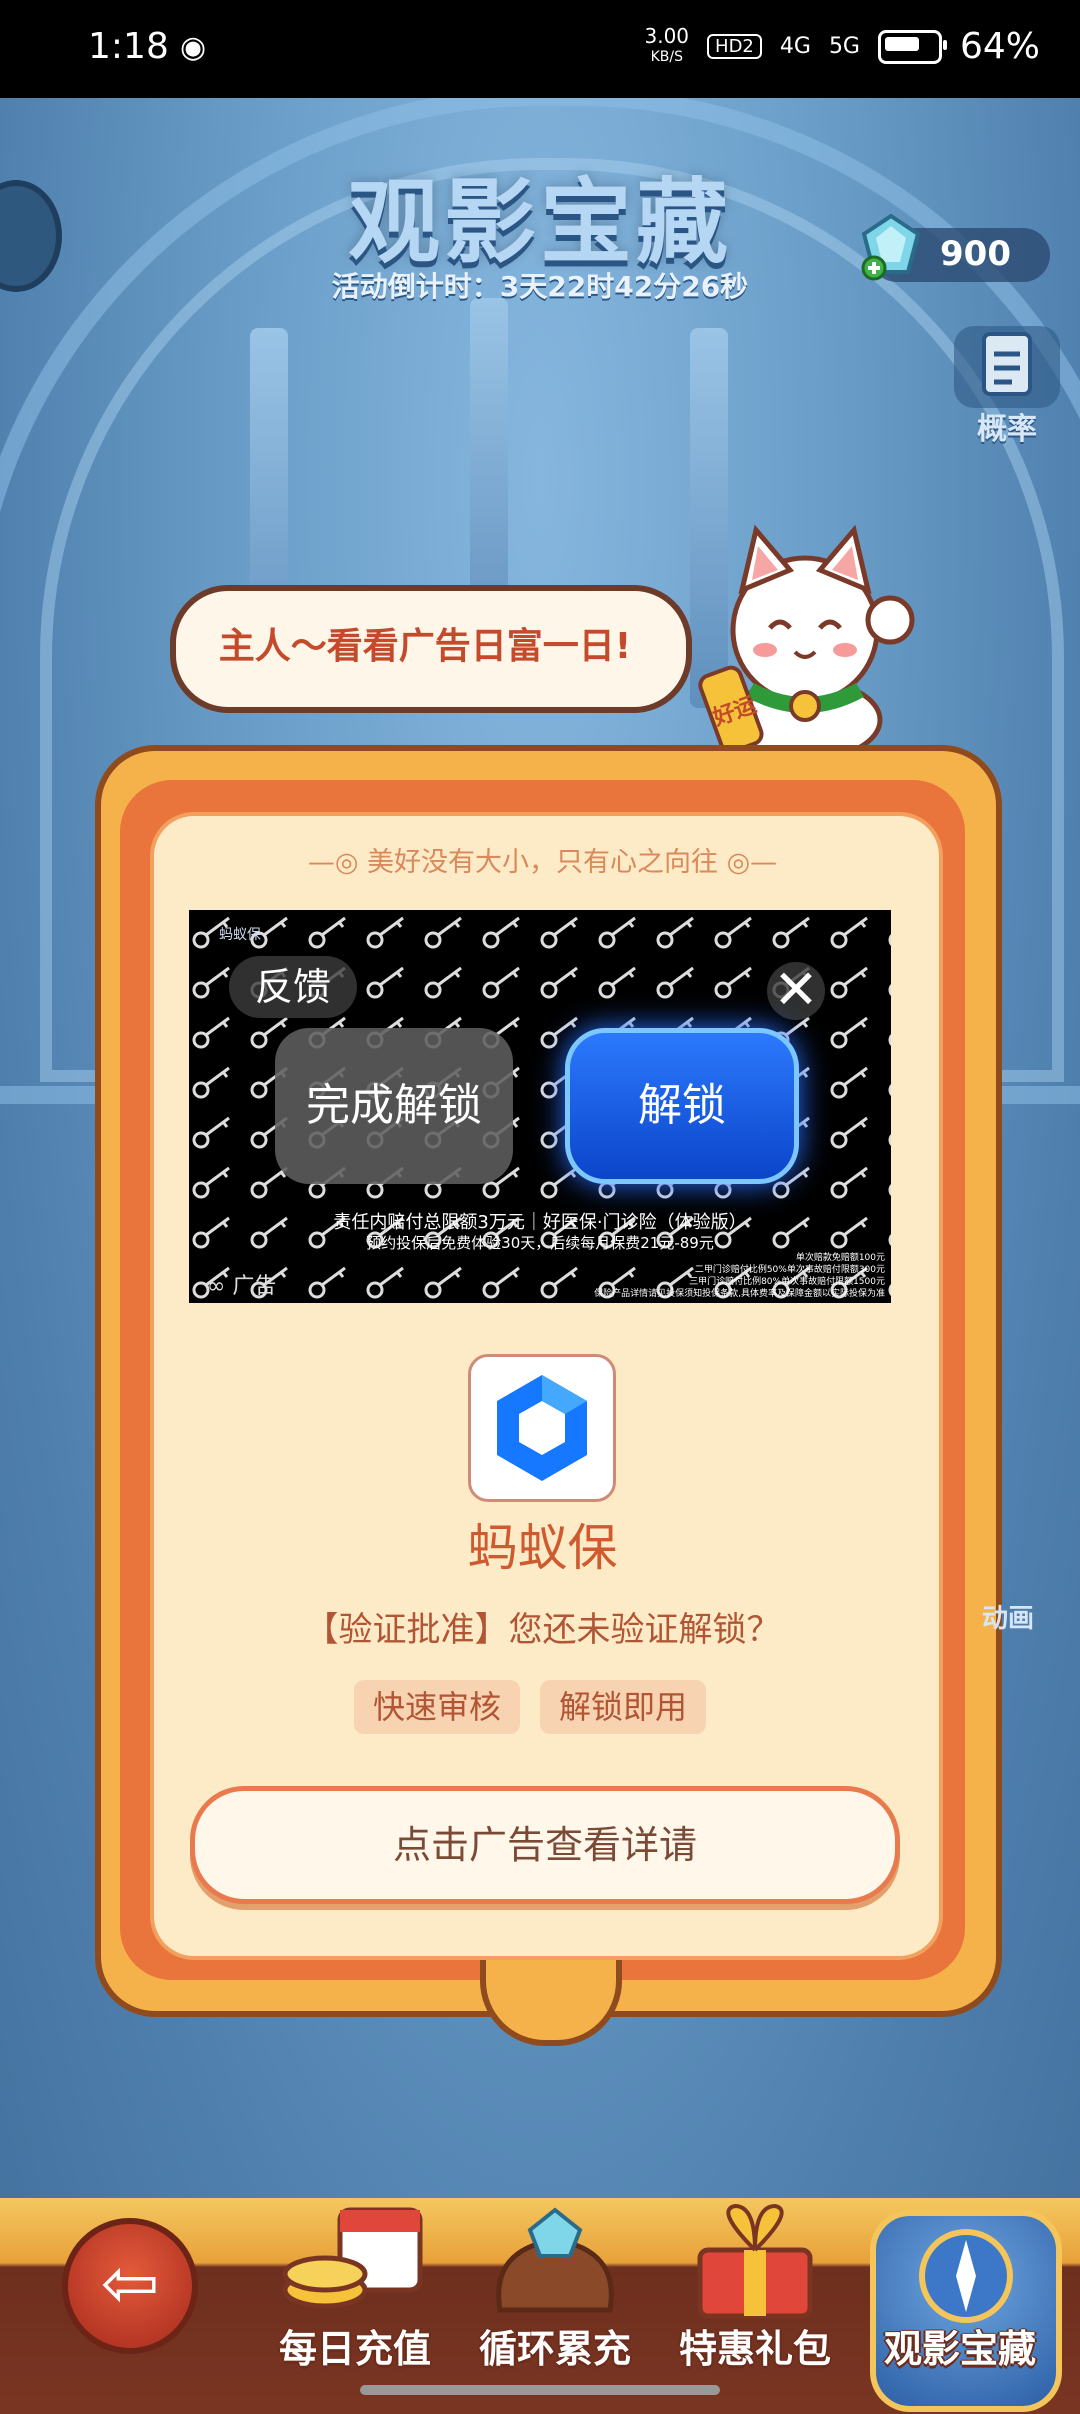 The height and width of the screenshot is (2414, 1080). I want to click on app-name: 蚂蚁保, so click(542, 1548).